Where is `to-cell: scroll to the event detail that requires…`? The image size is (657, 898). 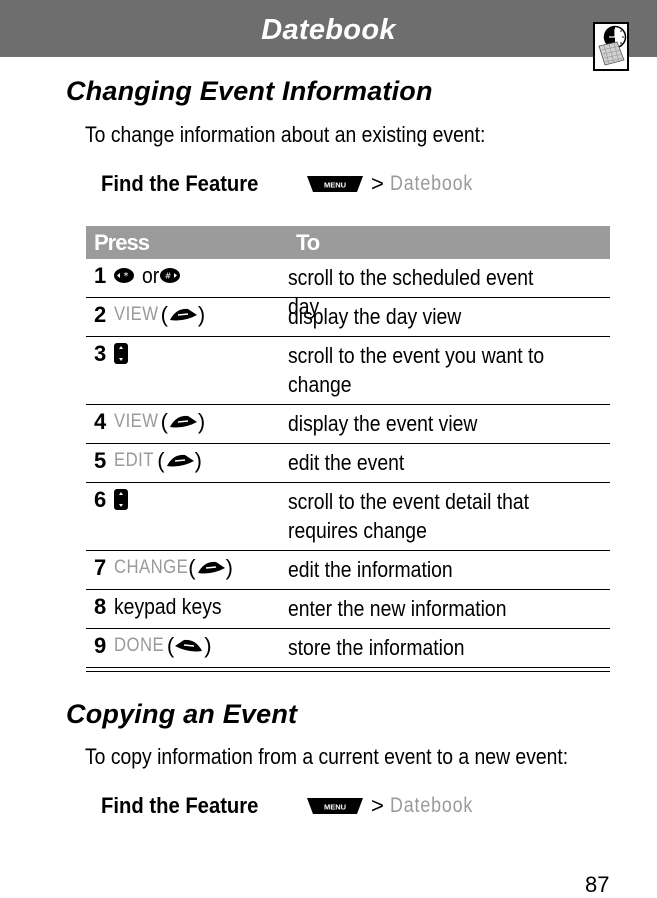 to-cell: scroll to the event detail that requires… is located at coordinates (409, 516).